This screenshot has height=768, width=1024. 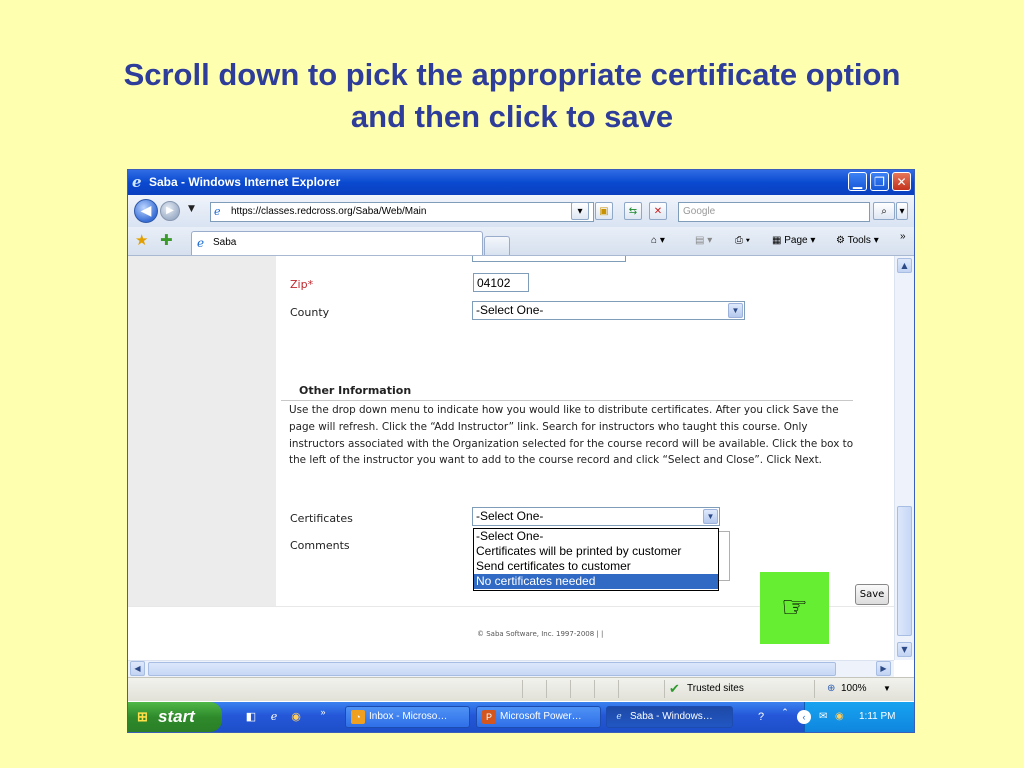 I want to click on window-title: Saba - Windows Internet Explorer, so click(x=245, y=182).